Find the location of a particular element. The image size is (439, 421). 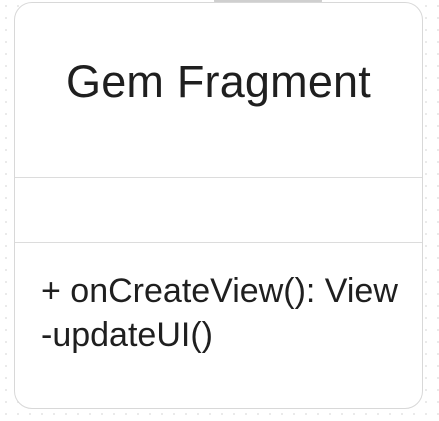

method-item: + onCreateView(): View is located at coordinates (219, 291).